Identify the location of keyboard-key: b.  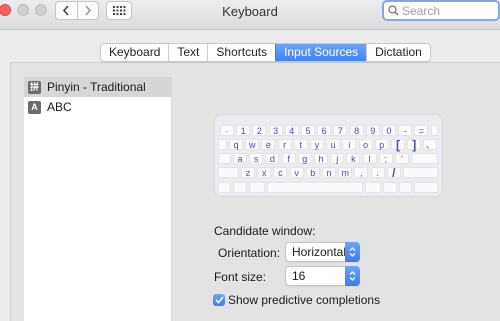
(312, 172).